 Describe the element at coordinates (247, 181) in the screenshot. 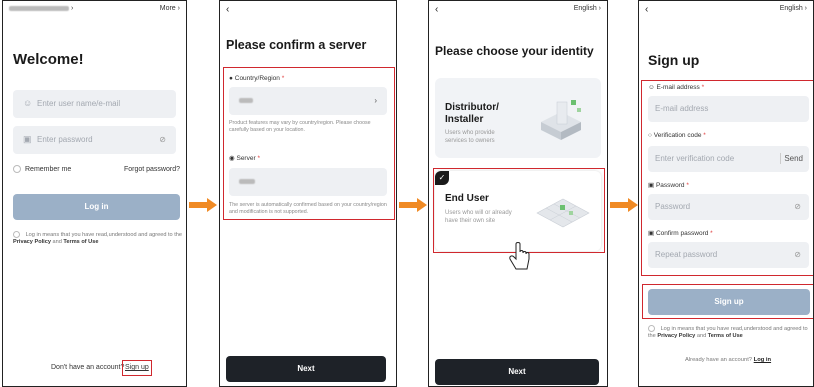

I see `blurred-server-value` at that location.